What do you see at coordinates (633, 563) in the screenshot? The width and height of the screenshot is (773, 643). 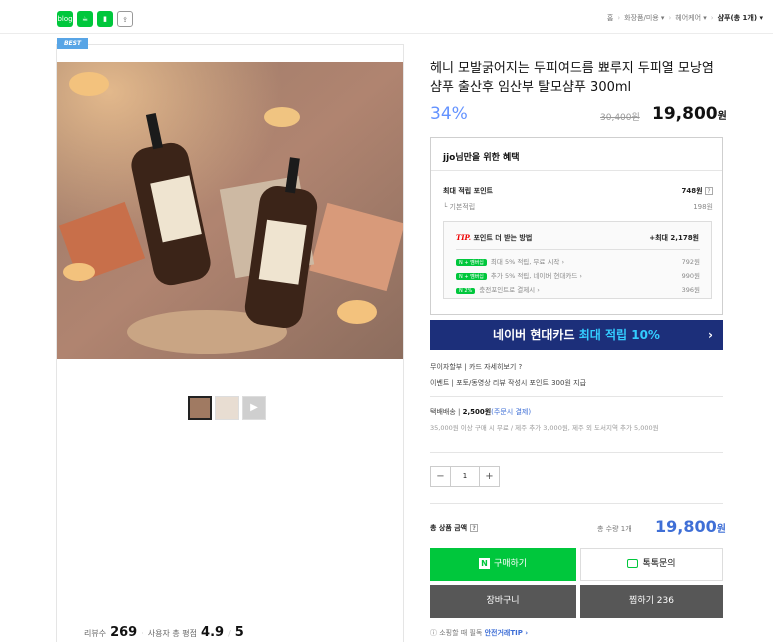 I see `talk-icon` at bounding box center [633, 563].